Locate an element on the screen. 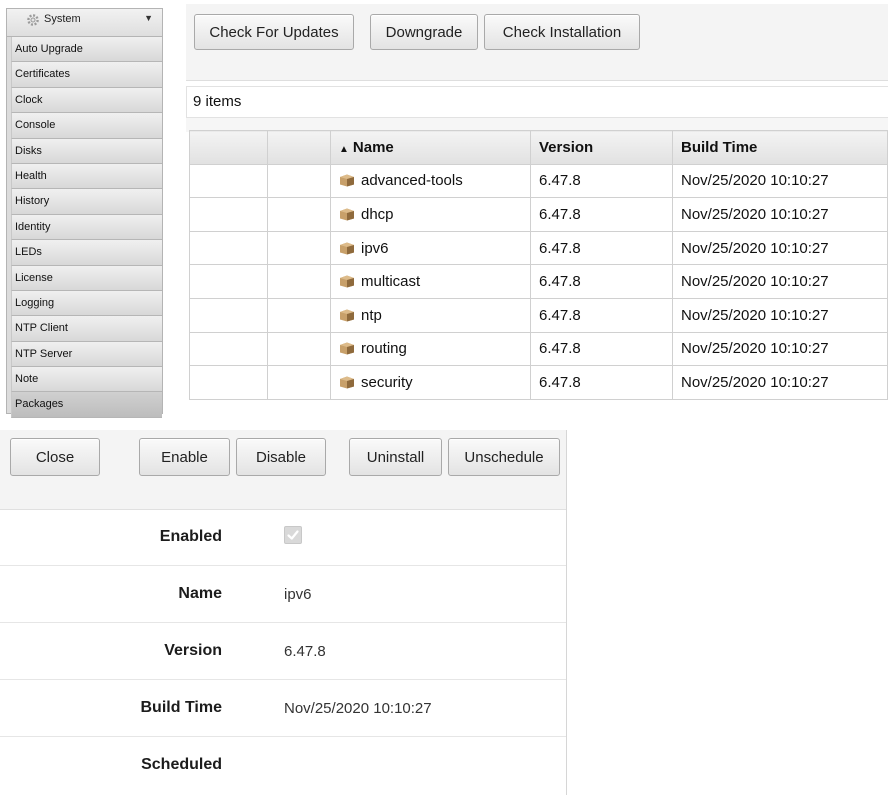 This screenshot has width=888, height=795. sidebar-item-clock: Clock is located at coordinates (86, 100).